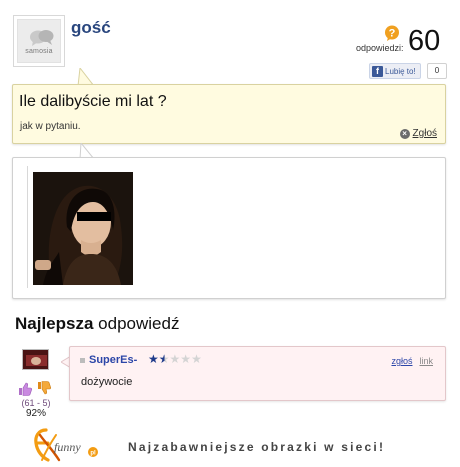 This screenshot has height=467, width=460. Describe the element at coordinates (257, 373) in the screenshot. I see `best-answer-box: SuperEs- ★ ★ ★ ★ ★ zgłoś link dożywocie` at that location.